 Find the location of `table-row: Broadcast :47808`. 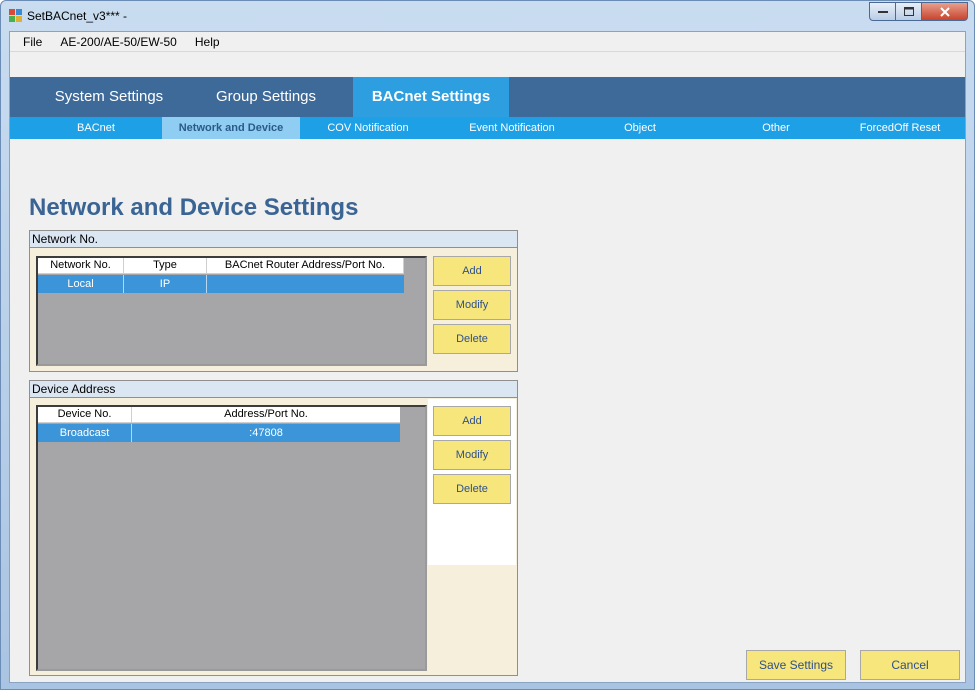

table-row: Broadcast :47808 is located at coordinates (219, 433).